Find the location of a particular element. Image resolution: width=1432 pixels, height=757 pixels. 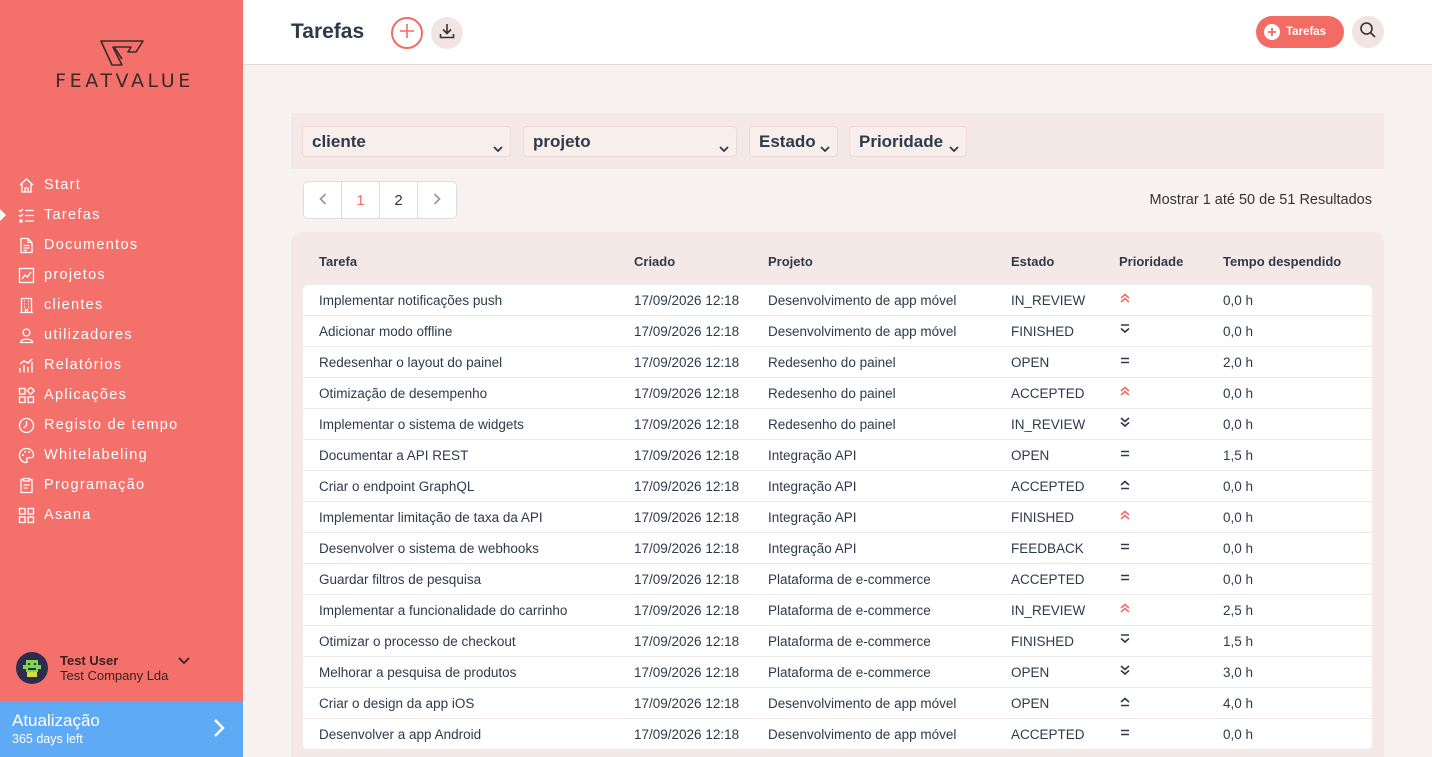

sidebar-item-documentos: Documentos is located at coordinates (121, 245).